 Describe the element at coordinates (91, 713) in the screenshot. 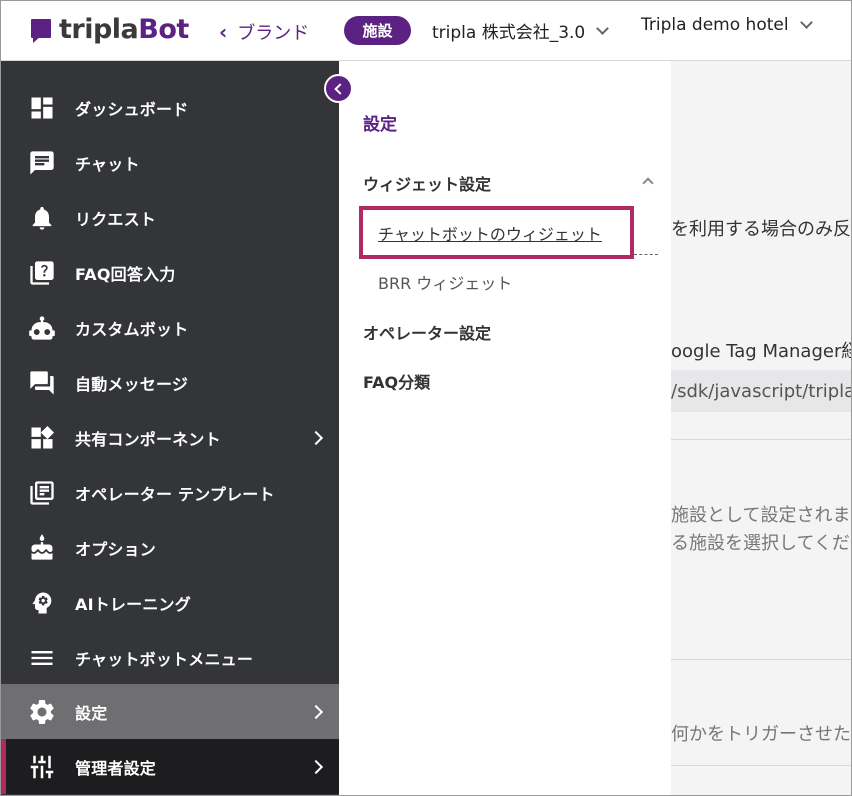

I see `sidebar-item-label: 設定` at that location.